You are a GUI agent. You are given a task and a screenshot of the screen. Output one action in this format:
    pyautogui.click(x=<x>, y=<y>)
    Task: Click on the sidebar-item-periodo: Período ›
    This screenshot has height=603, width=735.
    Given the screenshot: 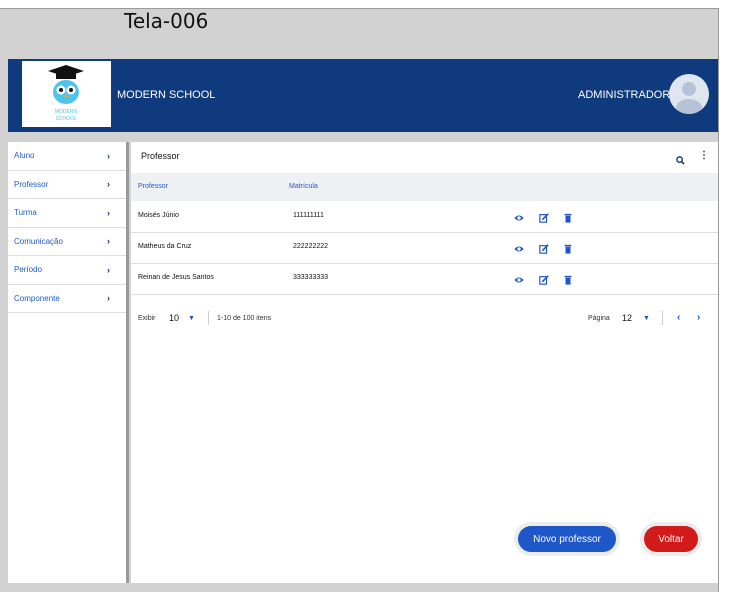 What is the action you would take?
    pyautogui.click(x=67, y=270)
    